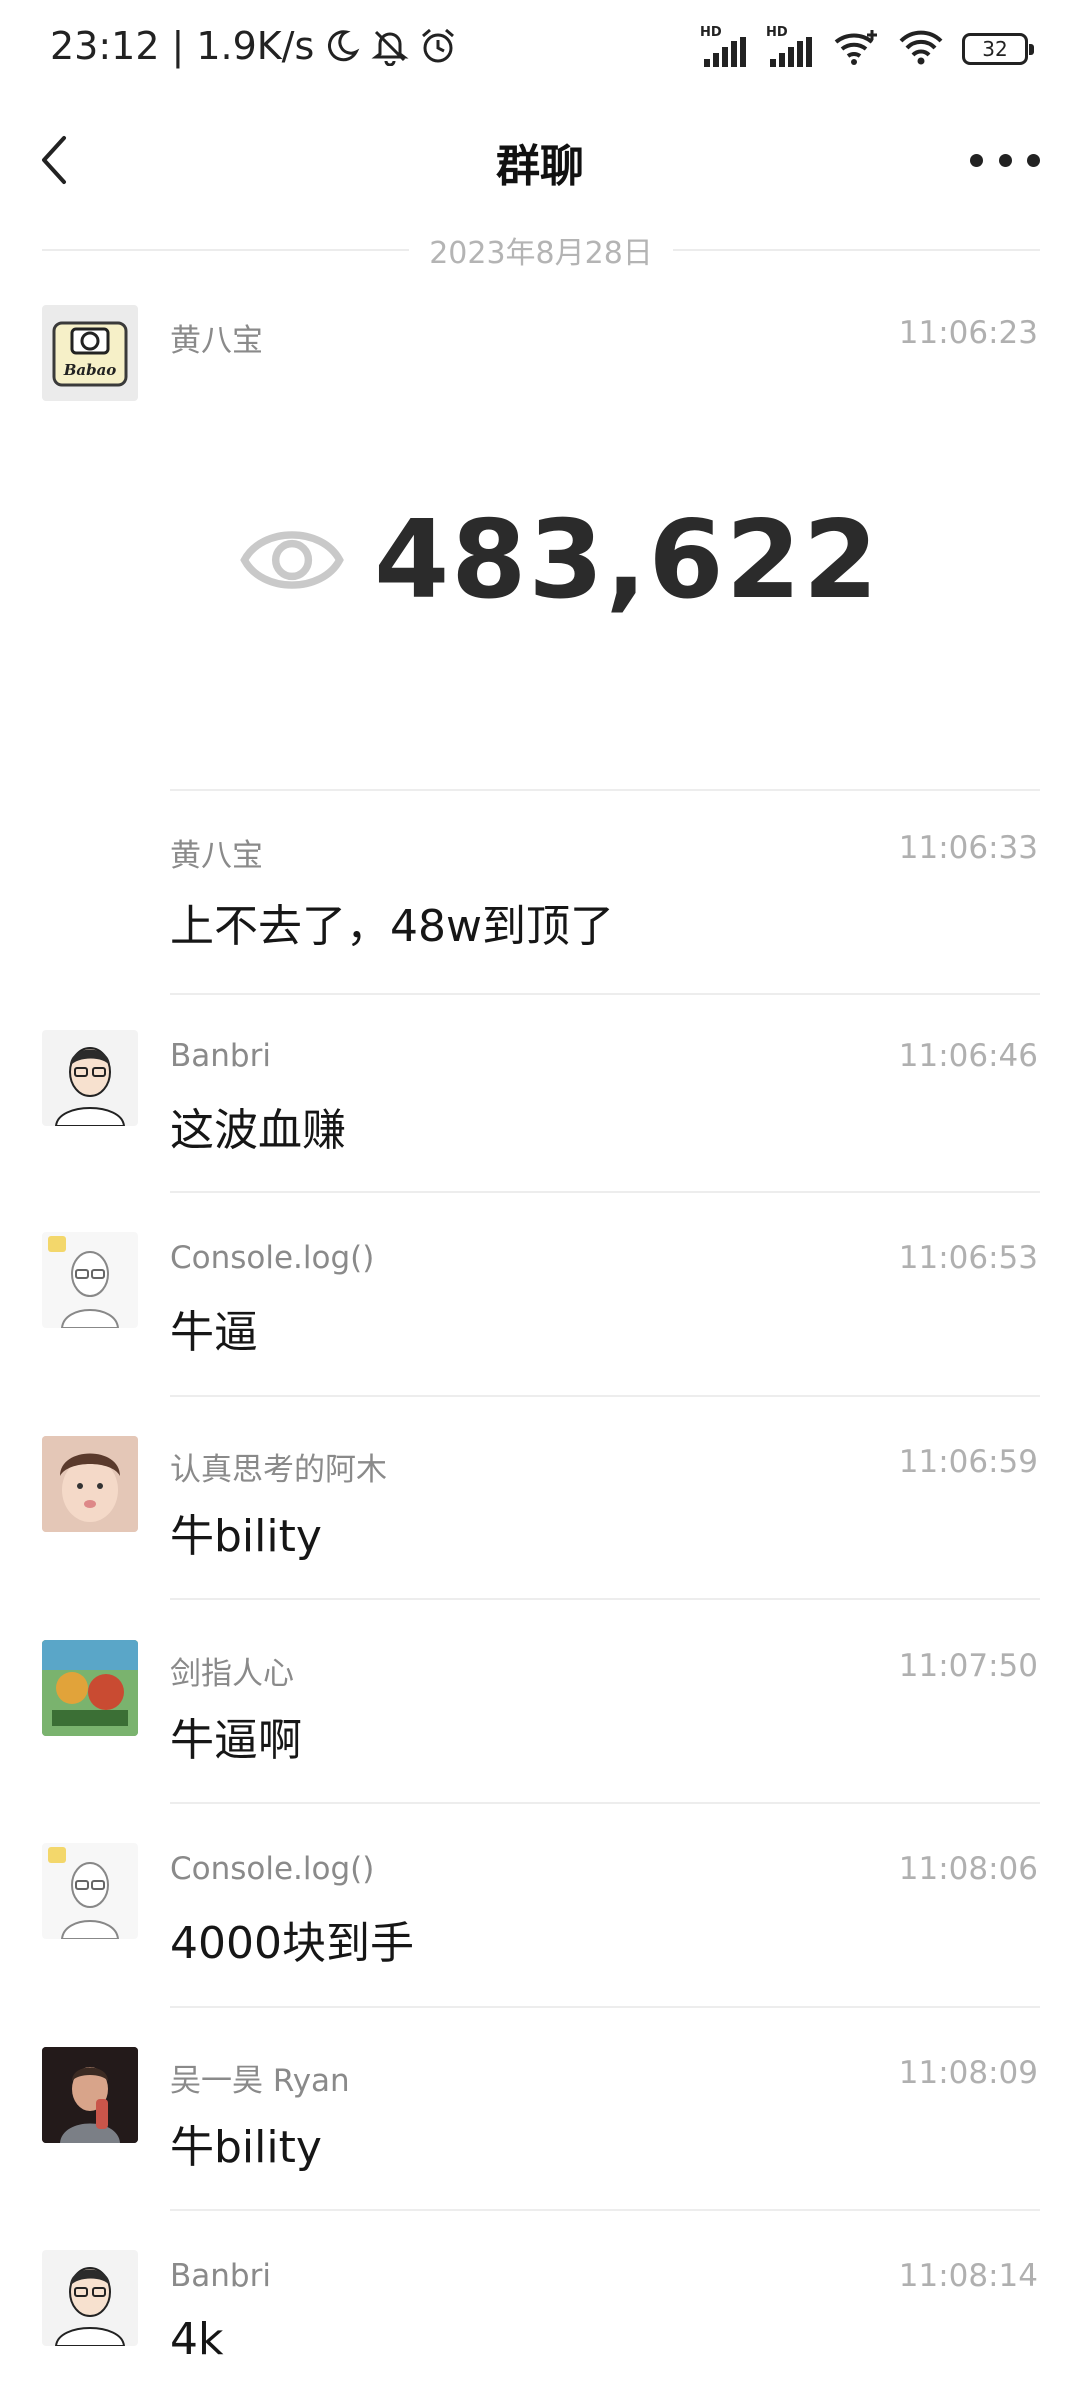 This screenshot has height=2400, width=1080. Describe the element at coordinates (214, 1332) in the screenshot. I see `message-text: 牛逼` at that location.